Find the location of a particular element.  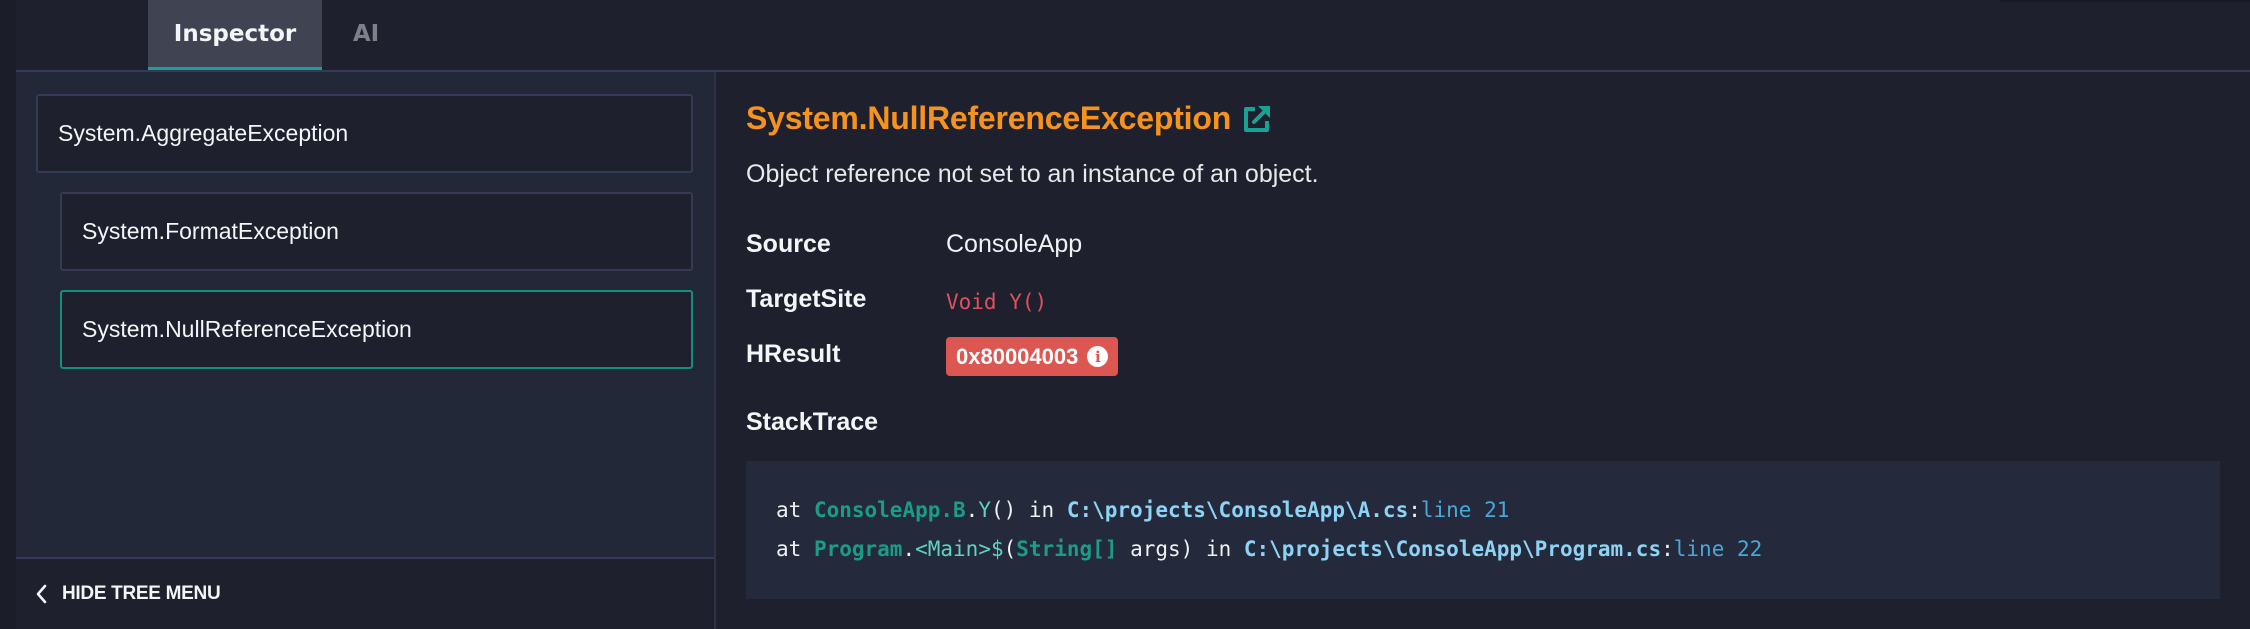

exception-type-title: System.NullReferenceException is located at coordinates (989, 118).